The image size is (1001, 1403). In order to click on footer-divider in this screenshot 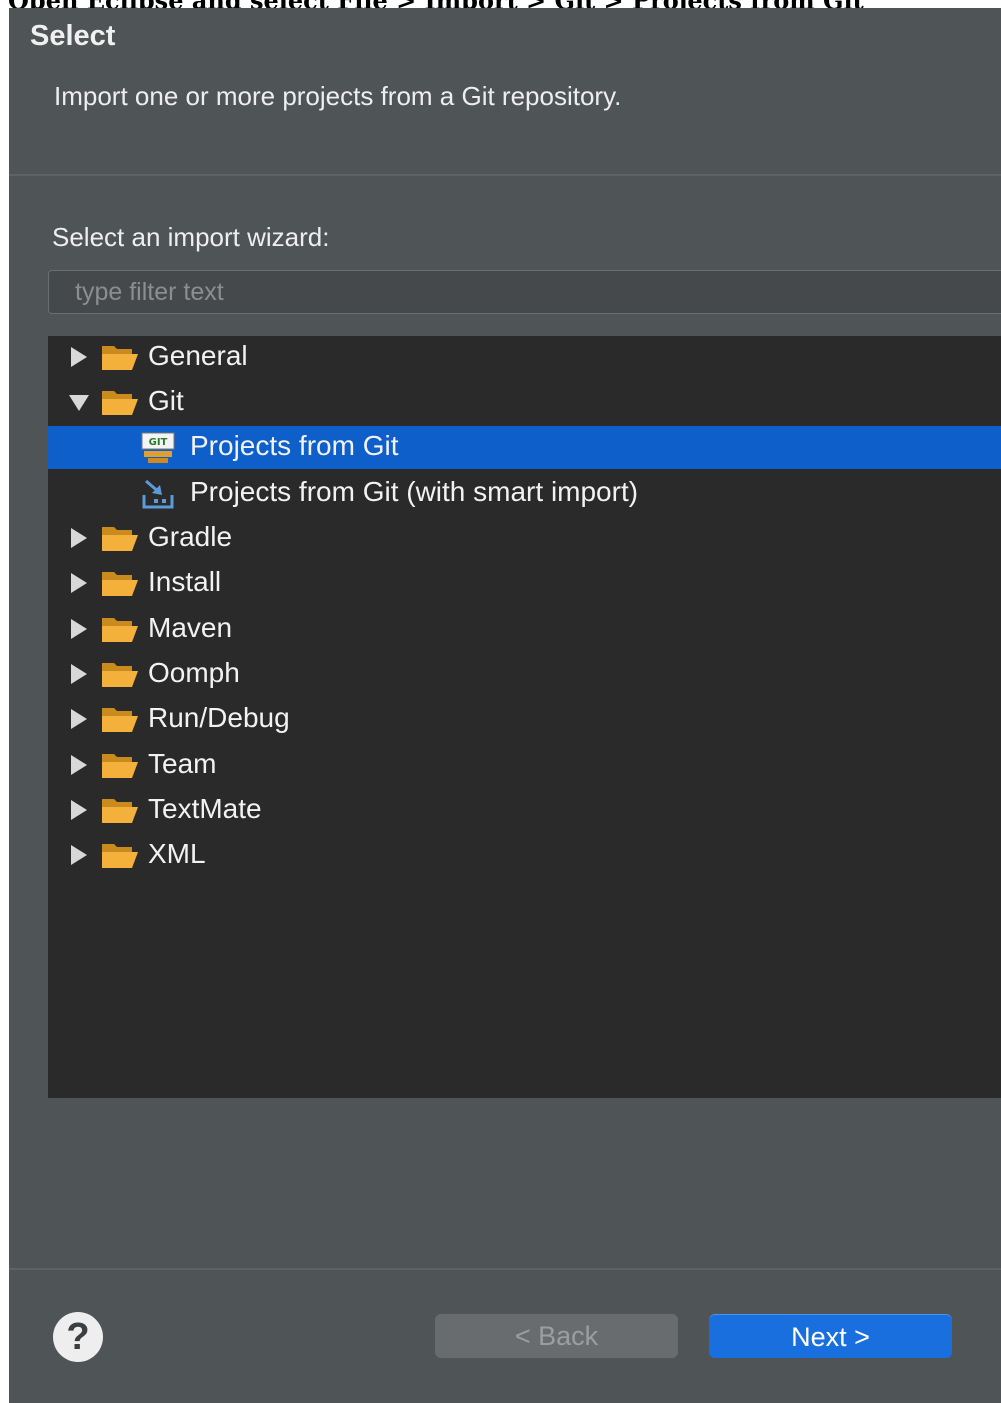, I will do `click(505, 1269)`.